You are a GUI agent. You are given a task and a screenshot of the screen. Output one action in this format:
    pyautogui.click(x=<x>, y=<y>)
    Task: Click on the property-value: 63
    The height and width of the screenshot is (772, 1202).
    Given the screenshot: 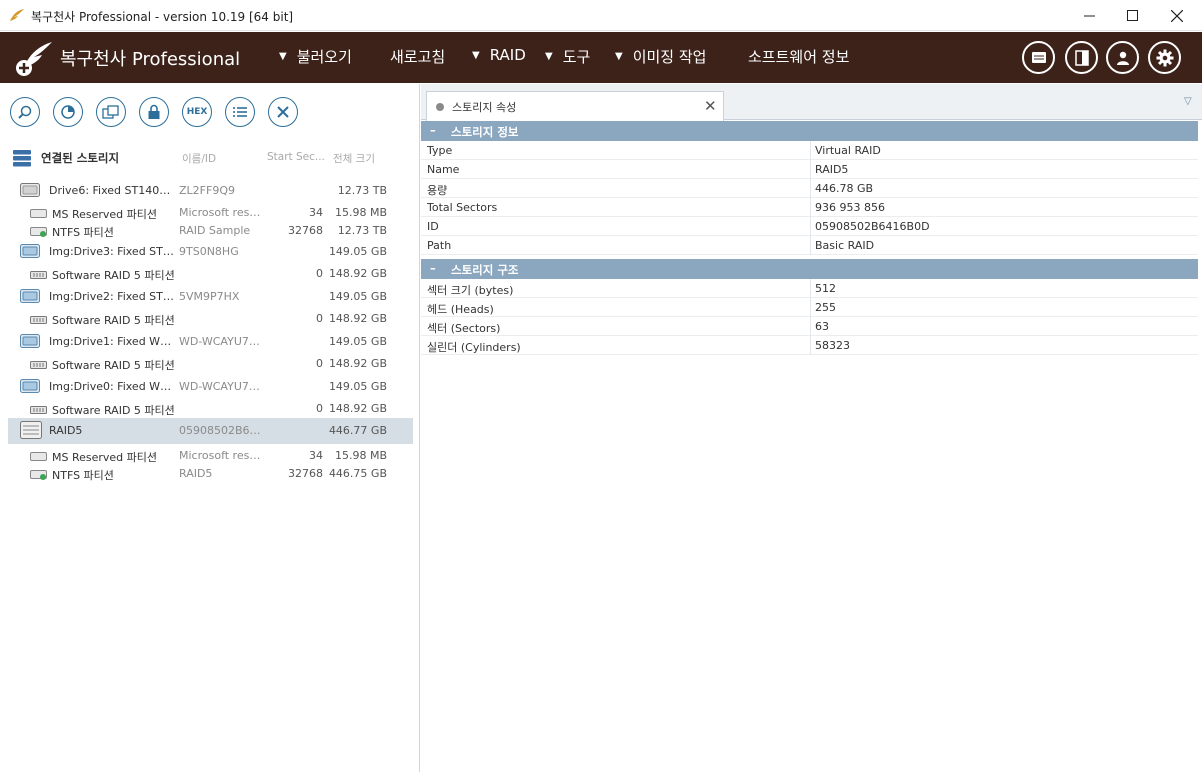 What is the action you would take?
    pyautogui.click(x=822, y=326)
    